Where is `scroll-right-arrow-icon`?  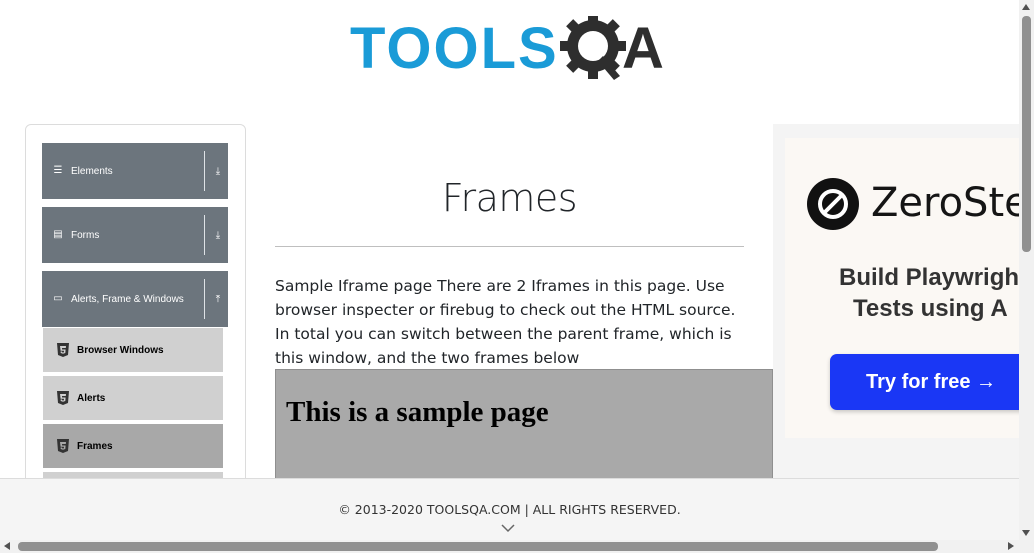 scroll-right-arrow-icon is located at coordinates (1011, 546).